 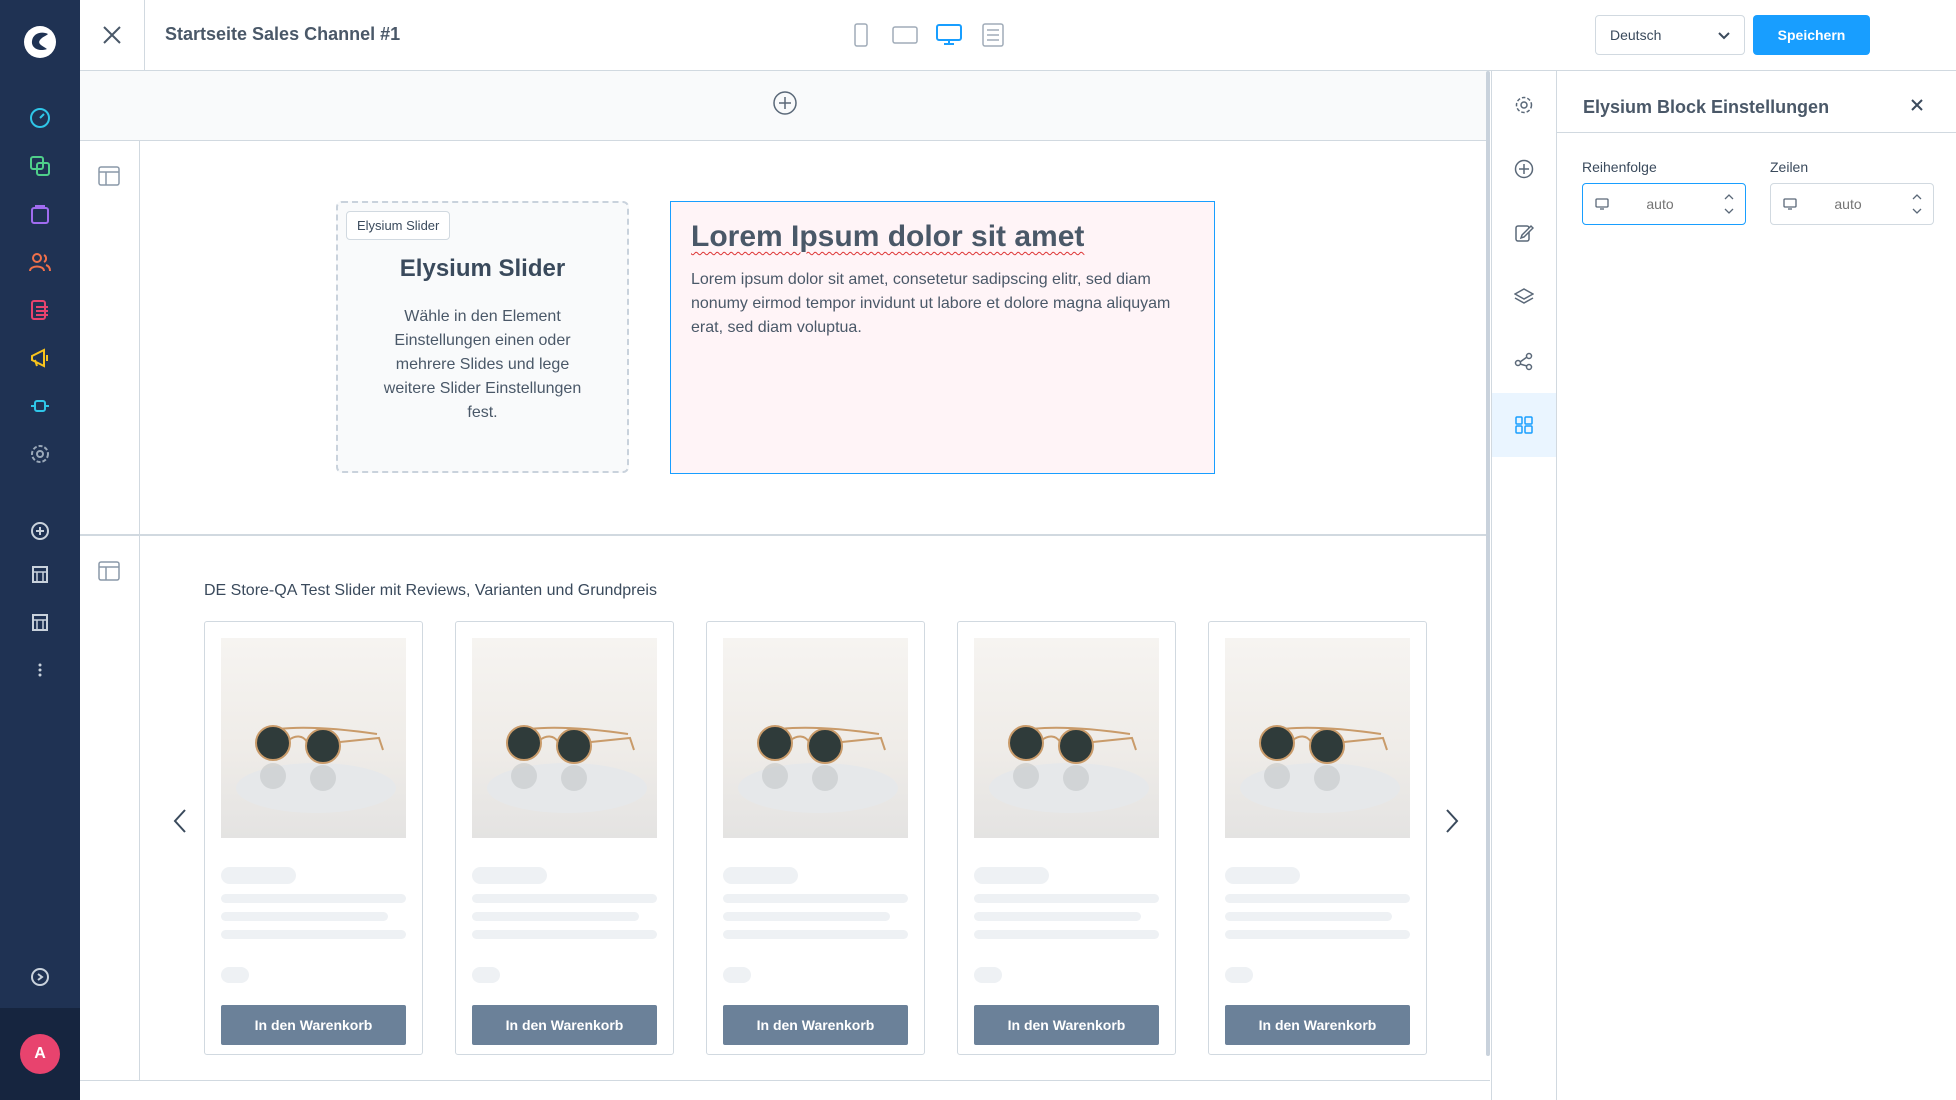 I want to click on chevron-right-icon, so click(x=1452, y=821).